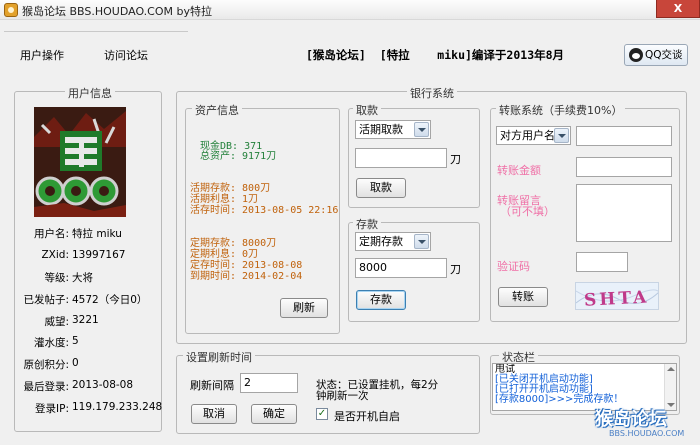  I want to click on deposit-unit: 刀, so click(455, 269).